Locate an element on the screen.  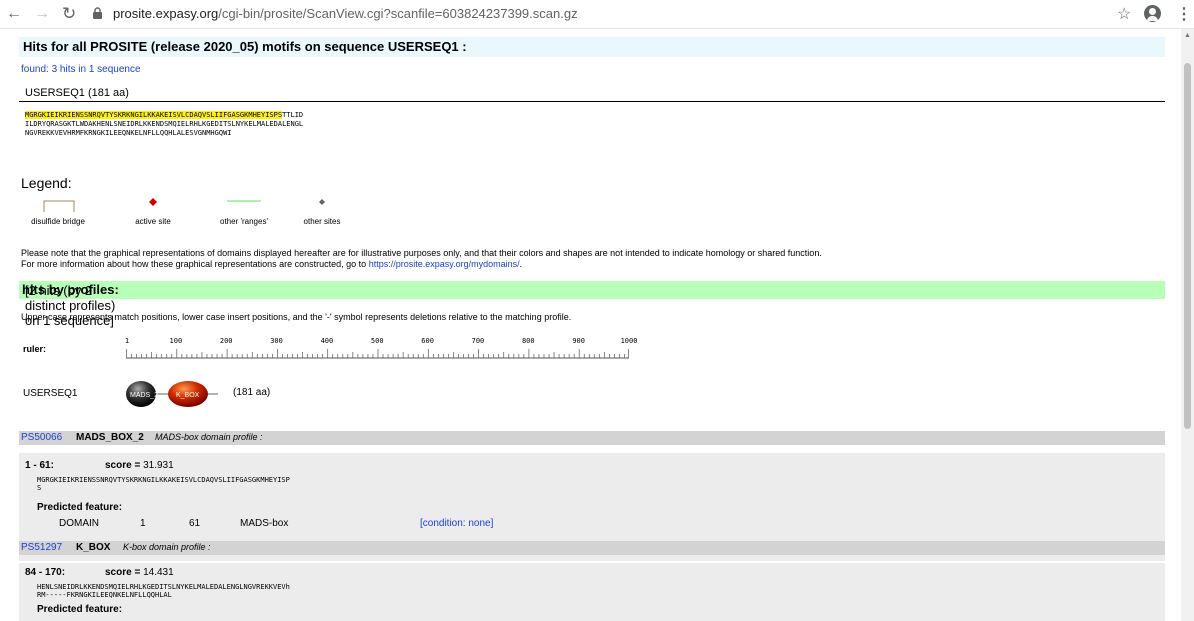
legend-label: other 'ranges' is located at coordinates (244, 221).